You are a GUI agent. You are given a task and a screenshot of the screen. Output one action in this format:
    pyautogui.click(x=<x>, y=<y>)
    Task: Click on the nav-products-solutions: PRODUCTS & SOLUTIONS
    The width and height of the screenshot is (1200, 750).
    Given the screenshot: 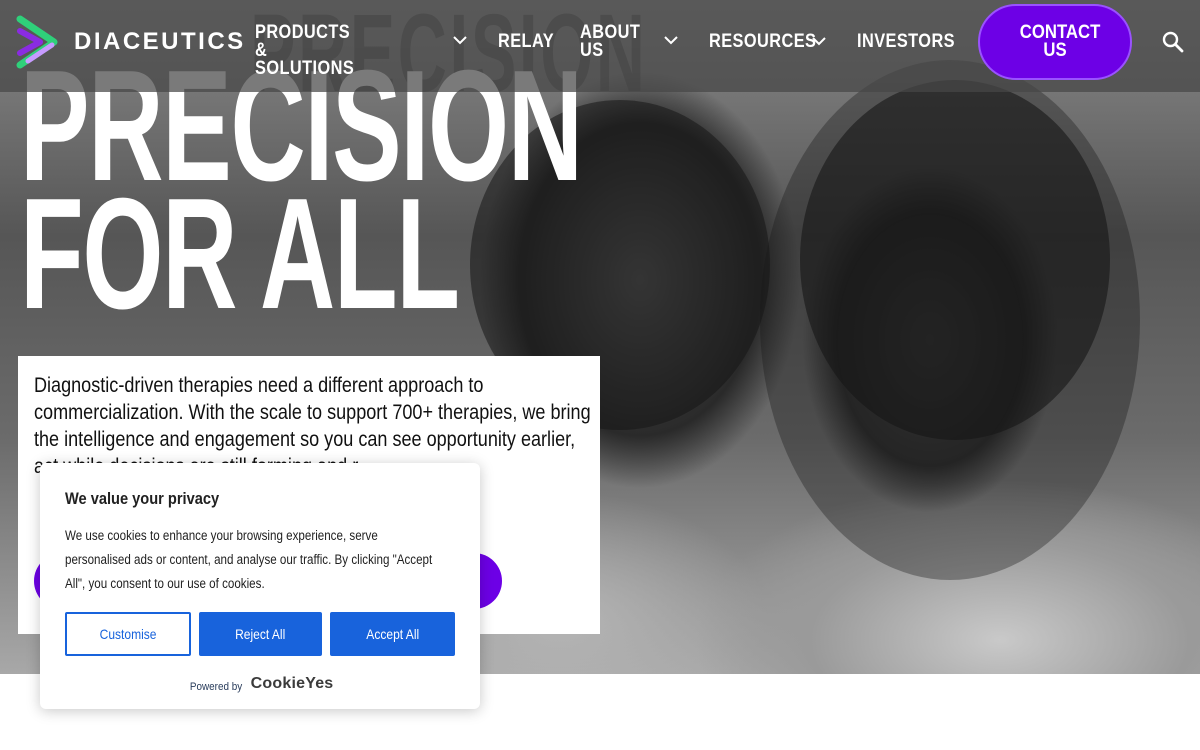 What is the action you would take?
    pyautogui.click(x=362, y=50)
    